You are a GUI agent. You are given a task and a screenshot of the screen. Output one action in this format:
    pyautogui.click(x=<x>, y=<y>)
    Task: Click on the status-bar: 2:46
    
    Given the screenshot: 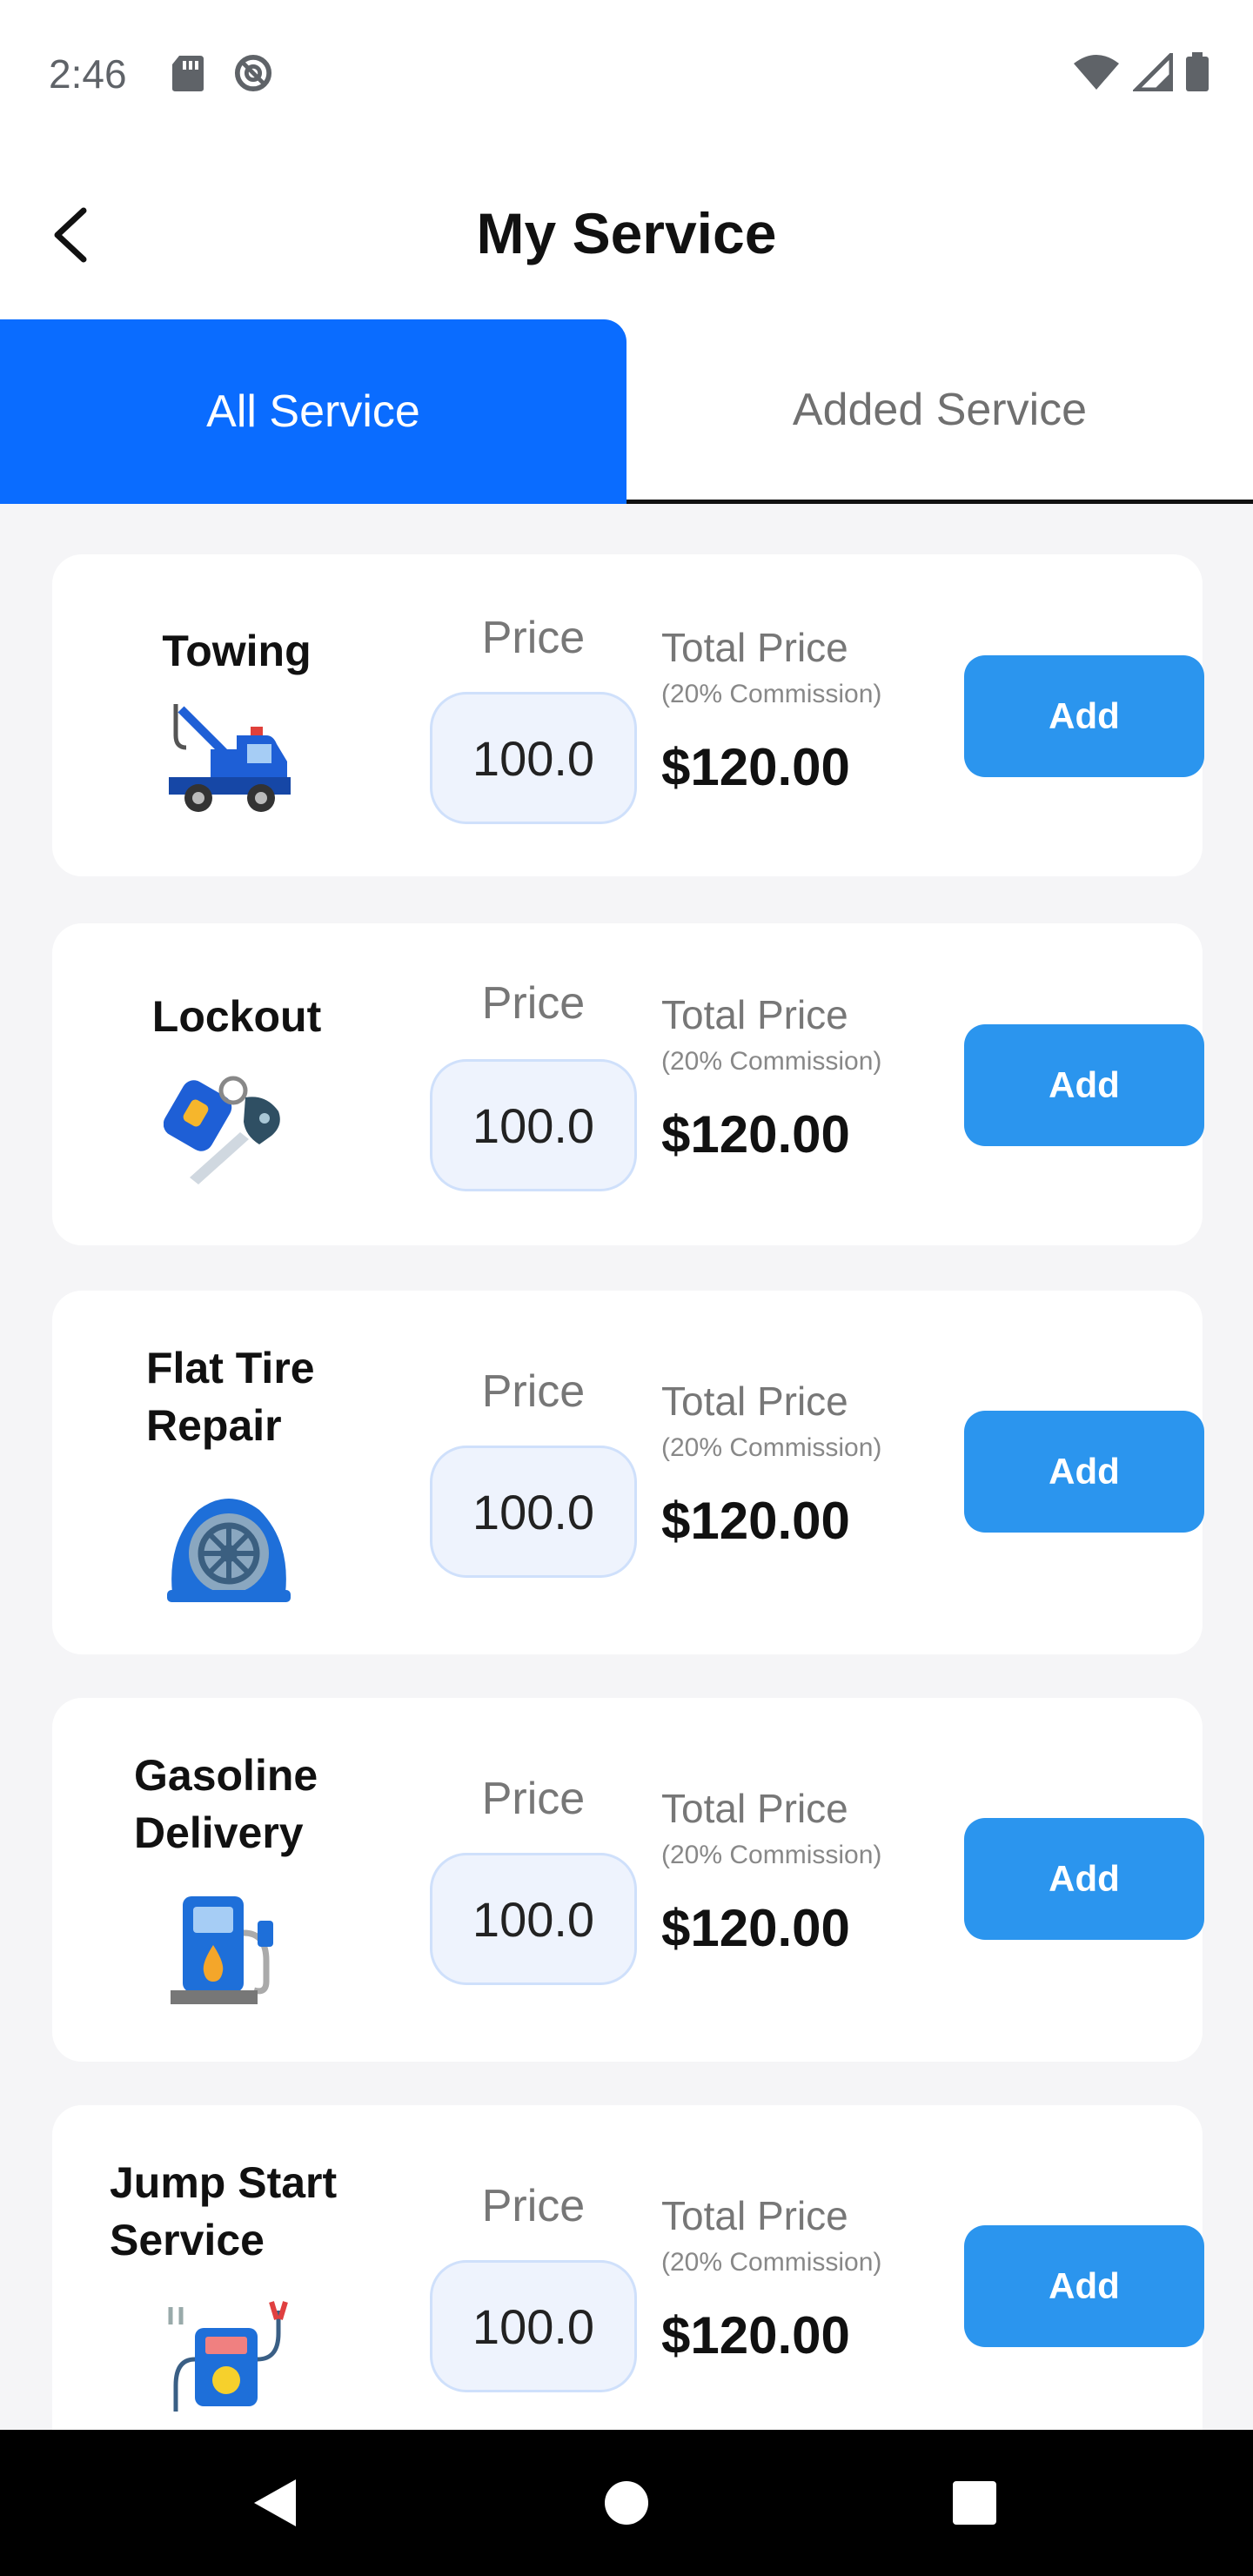 What is the action you would take?
    pyautogui.click(x=626, y=74)
    